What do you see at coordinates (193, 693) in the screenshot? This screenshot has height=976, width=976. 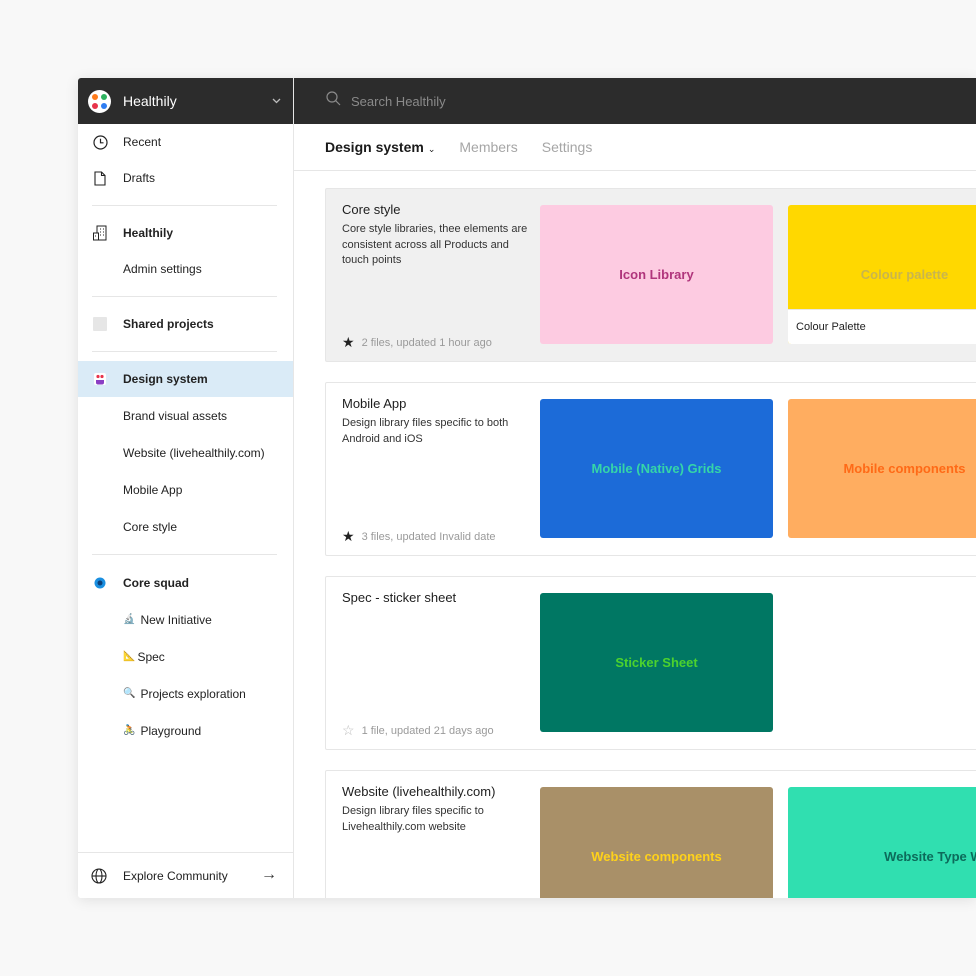 I see `sidebar-item-label: Projects exploration` at bounding box center [193, 693].